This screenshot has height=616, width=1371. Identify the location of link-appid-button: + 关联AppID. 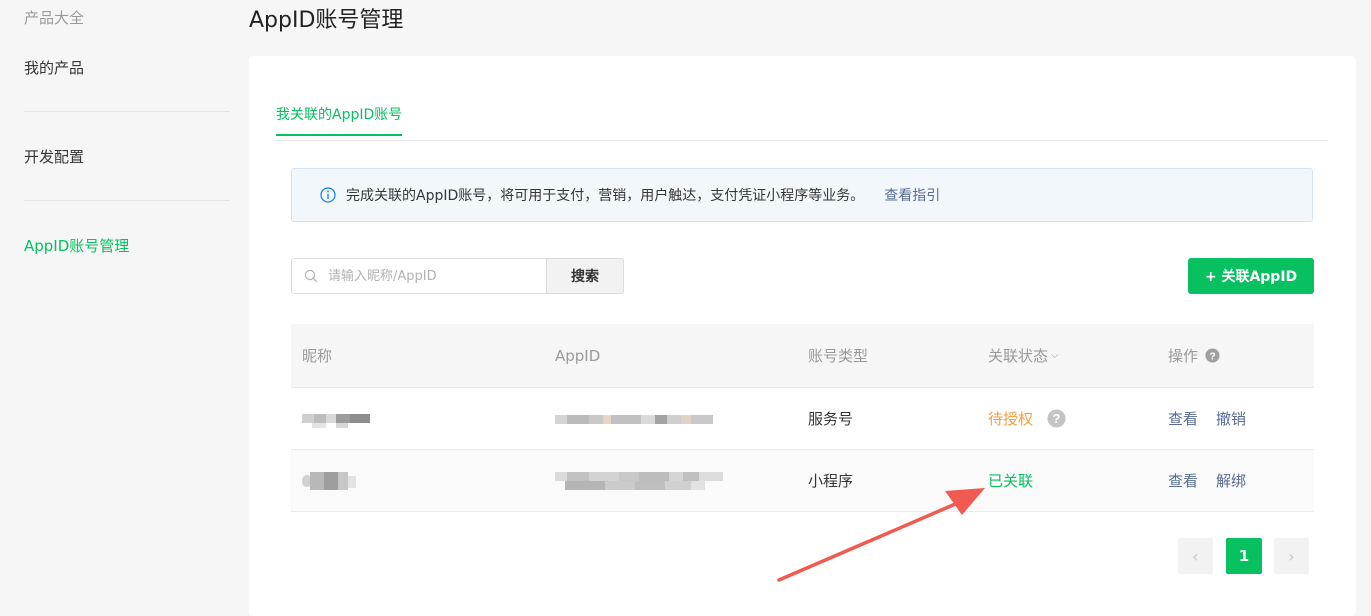
(1251, 276).